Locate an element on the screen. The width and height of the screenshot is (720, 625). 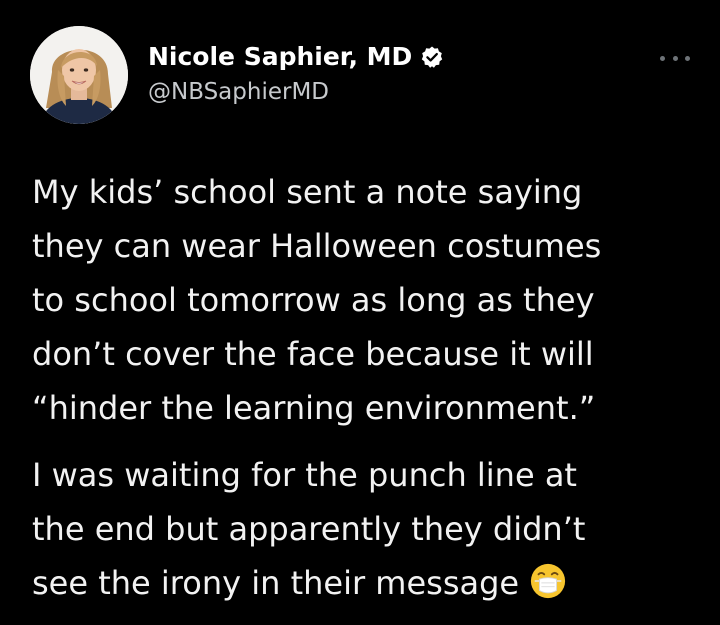
profile-photo is located at coordinates (79, 75).